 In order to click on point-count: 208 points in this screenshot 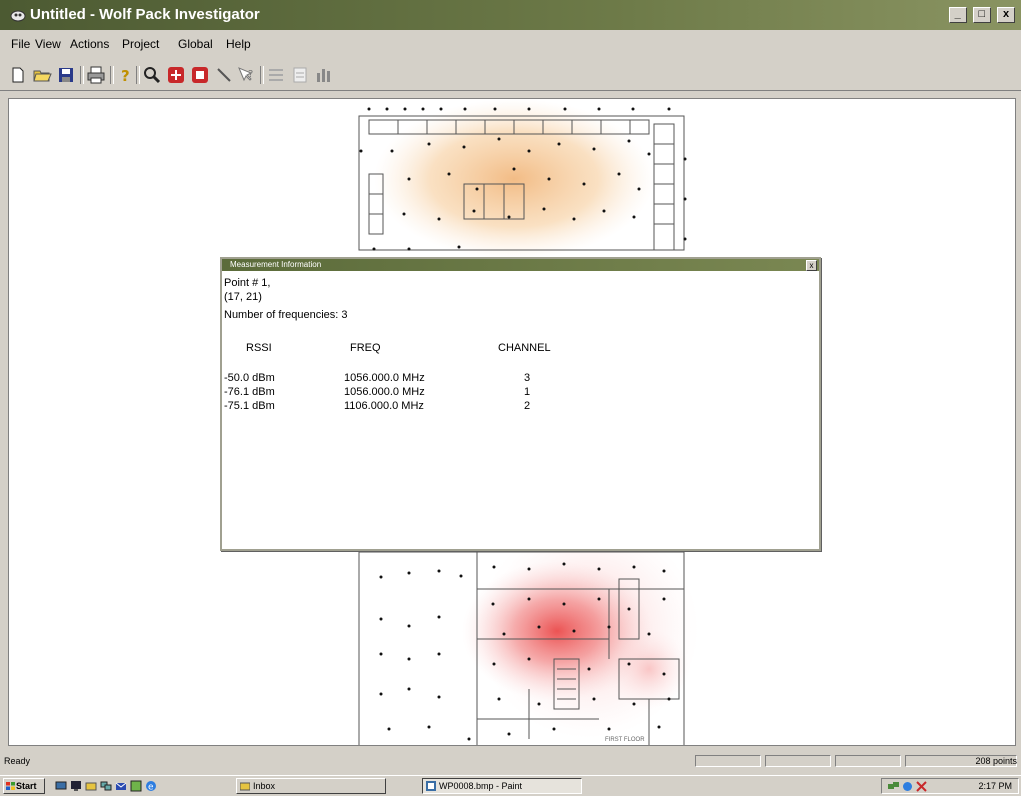, I will do `click(996, 761)`.